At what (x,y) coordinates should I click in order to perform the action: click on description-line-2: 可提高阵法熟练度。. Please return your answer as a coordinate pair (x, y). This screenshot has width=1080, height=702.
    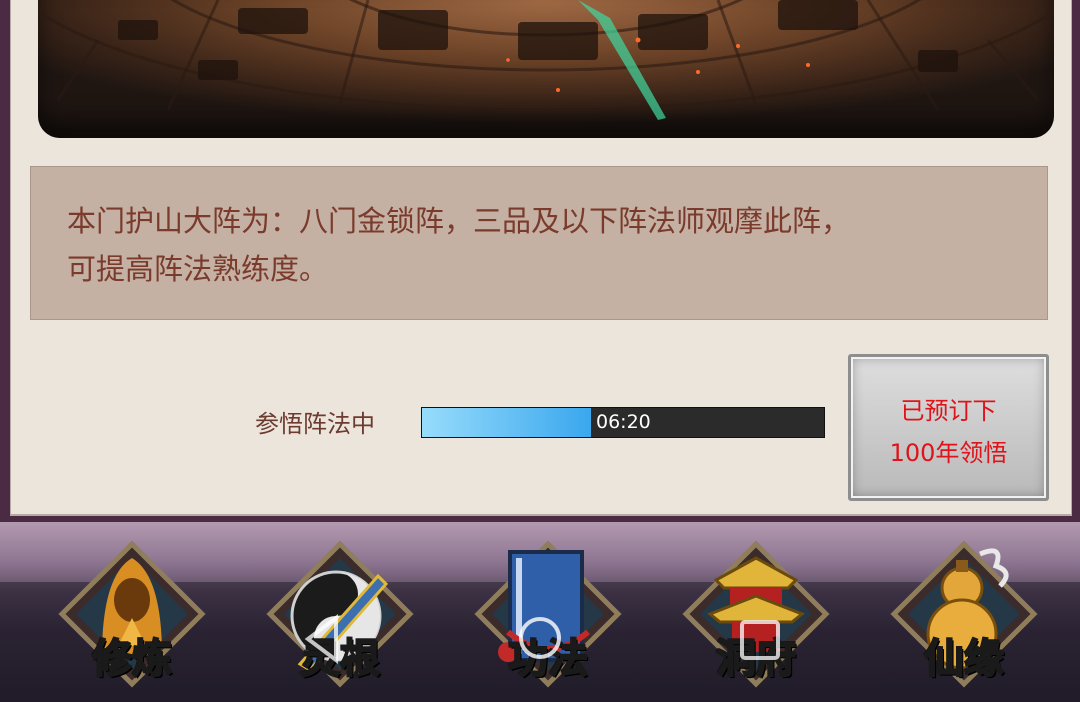
    Looking at the image, I should click on (198, 269).